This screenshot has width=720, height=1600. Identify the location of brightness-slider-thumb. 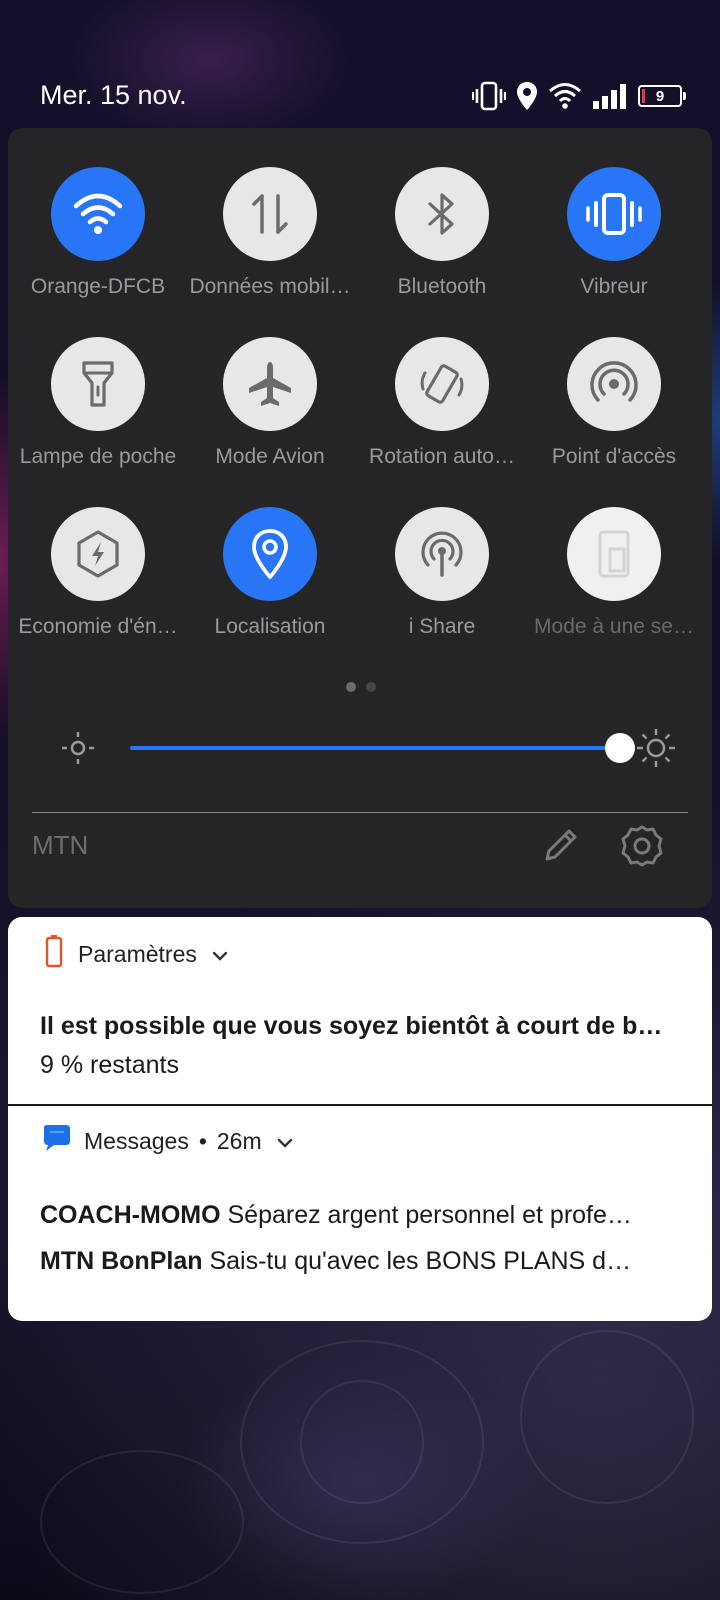
(620, 748).